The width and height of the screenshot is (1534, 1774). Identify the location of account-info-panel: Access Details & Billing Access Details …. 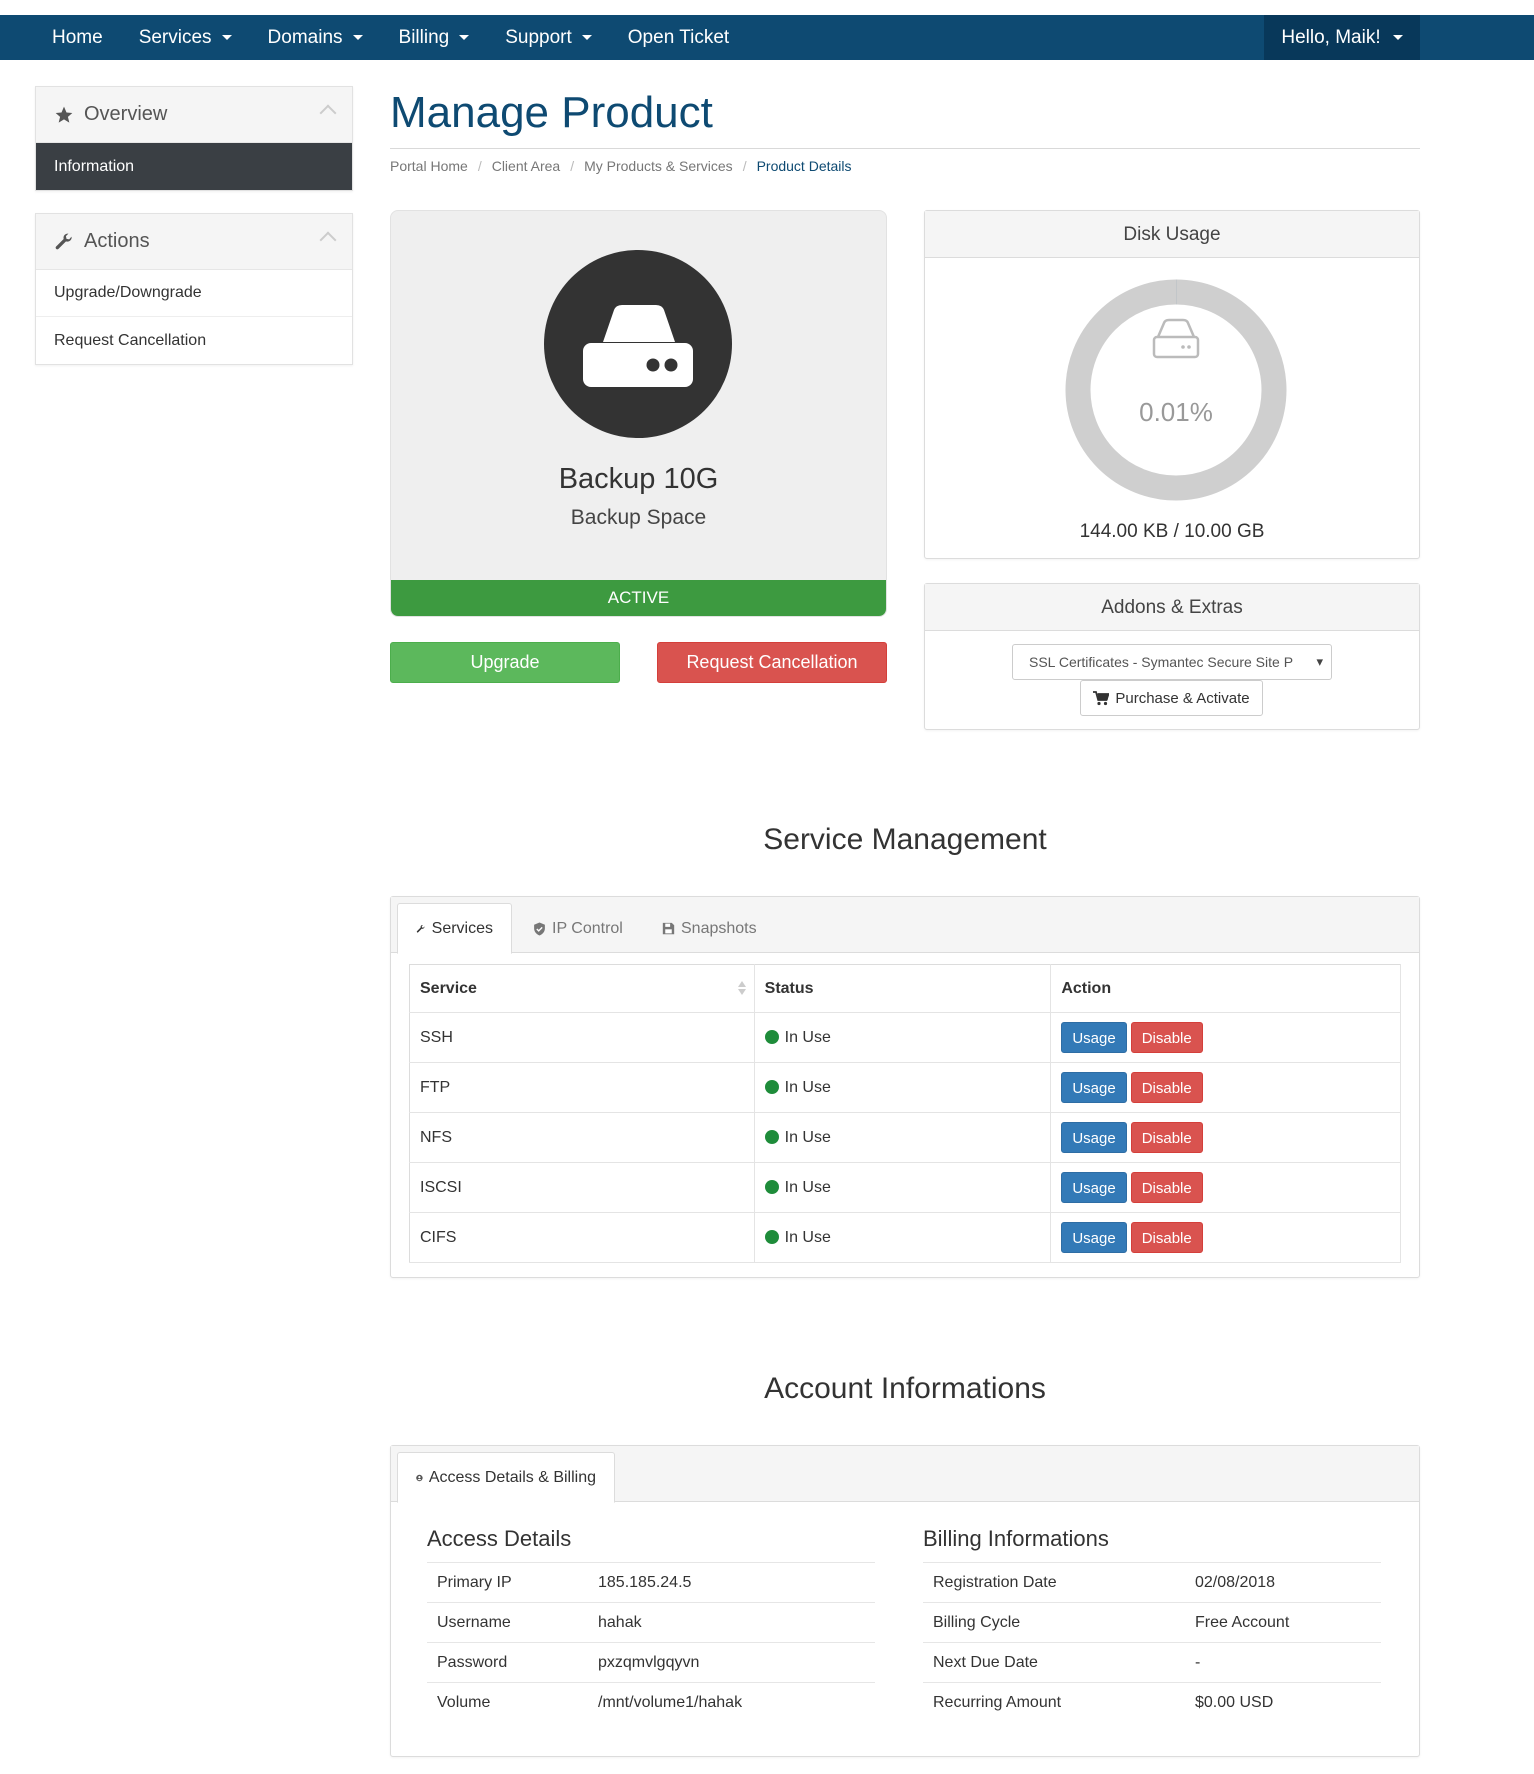
(905, 1601).